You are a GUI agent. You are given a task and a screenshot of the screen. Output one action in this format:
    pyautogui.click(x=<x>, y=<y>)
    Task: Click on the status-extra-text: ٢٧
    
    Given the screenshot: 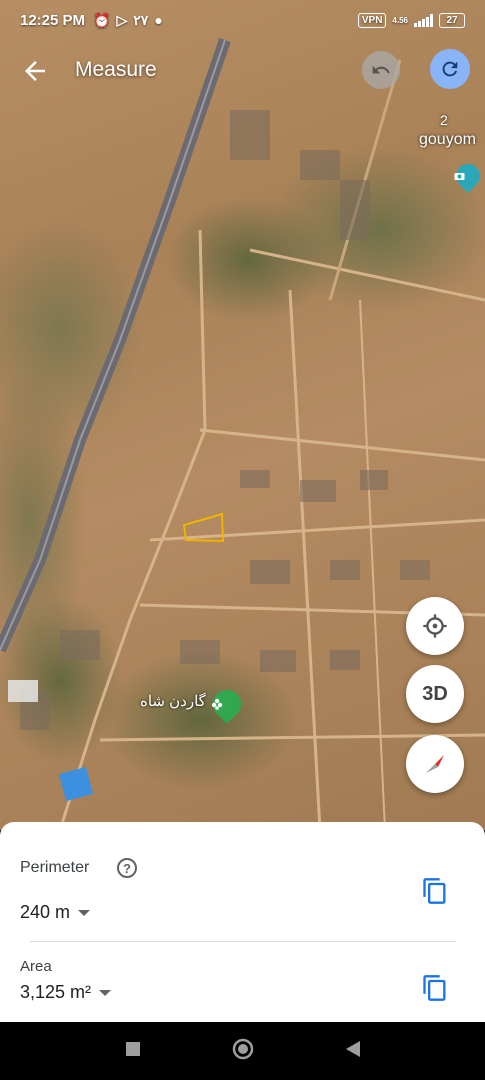 What is the action you would take?
    pyautogui.click(x=141, y=19)
    